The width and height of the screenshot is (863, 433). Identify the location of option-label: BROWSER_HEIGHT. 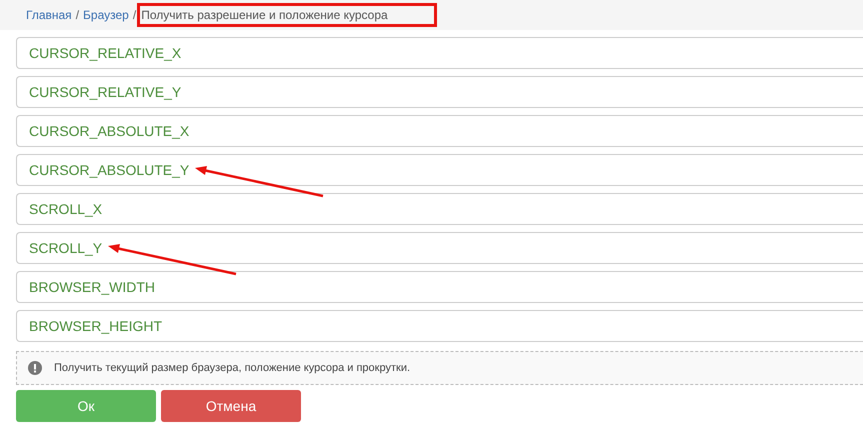
(95, 326).